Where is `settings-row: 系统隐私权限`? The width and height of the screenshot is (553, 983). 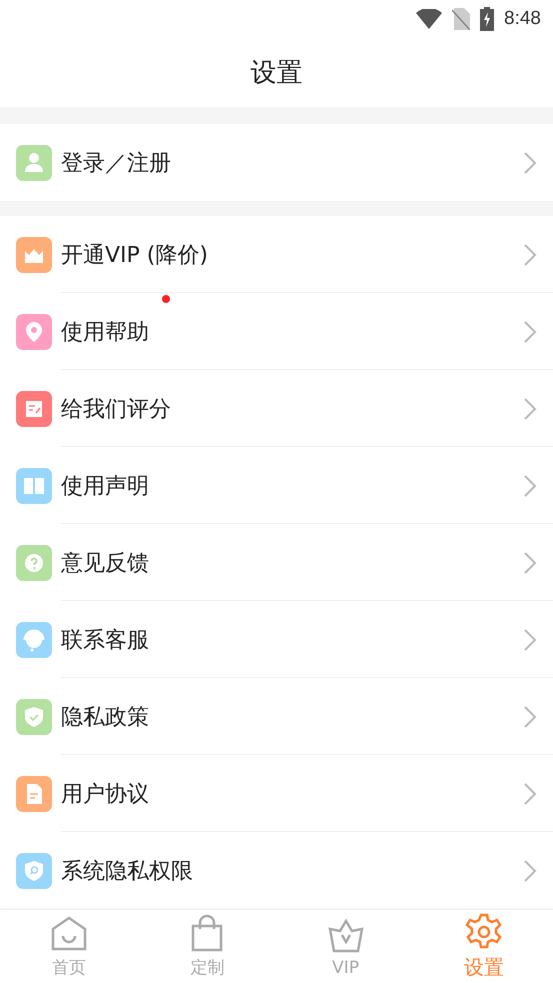
settings-row: 系统隐私权限 is located at coordinates (276, 871).